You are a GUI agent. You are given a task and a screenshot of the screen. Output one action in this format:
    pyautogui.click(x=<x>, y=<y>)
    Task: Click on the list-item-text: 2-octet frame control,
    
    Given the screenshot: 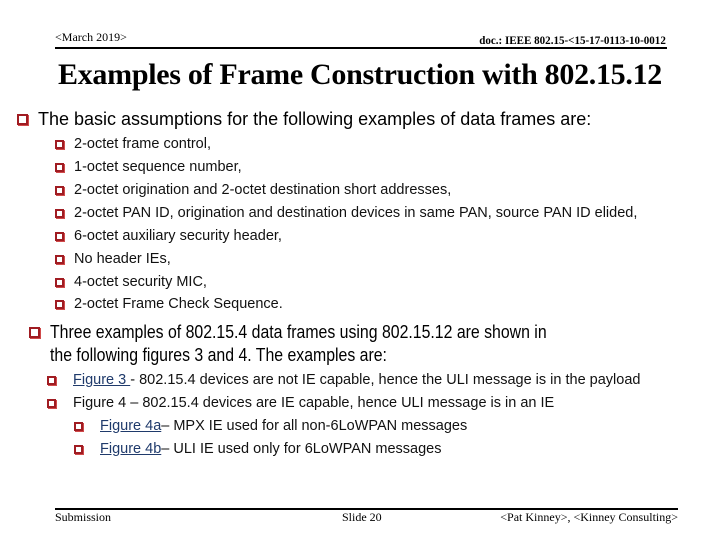 What is the action you would take?
    pyautogui.click(x=142, y=144)
    